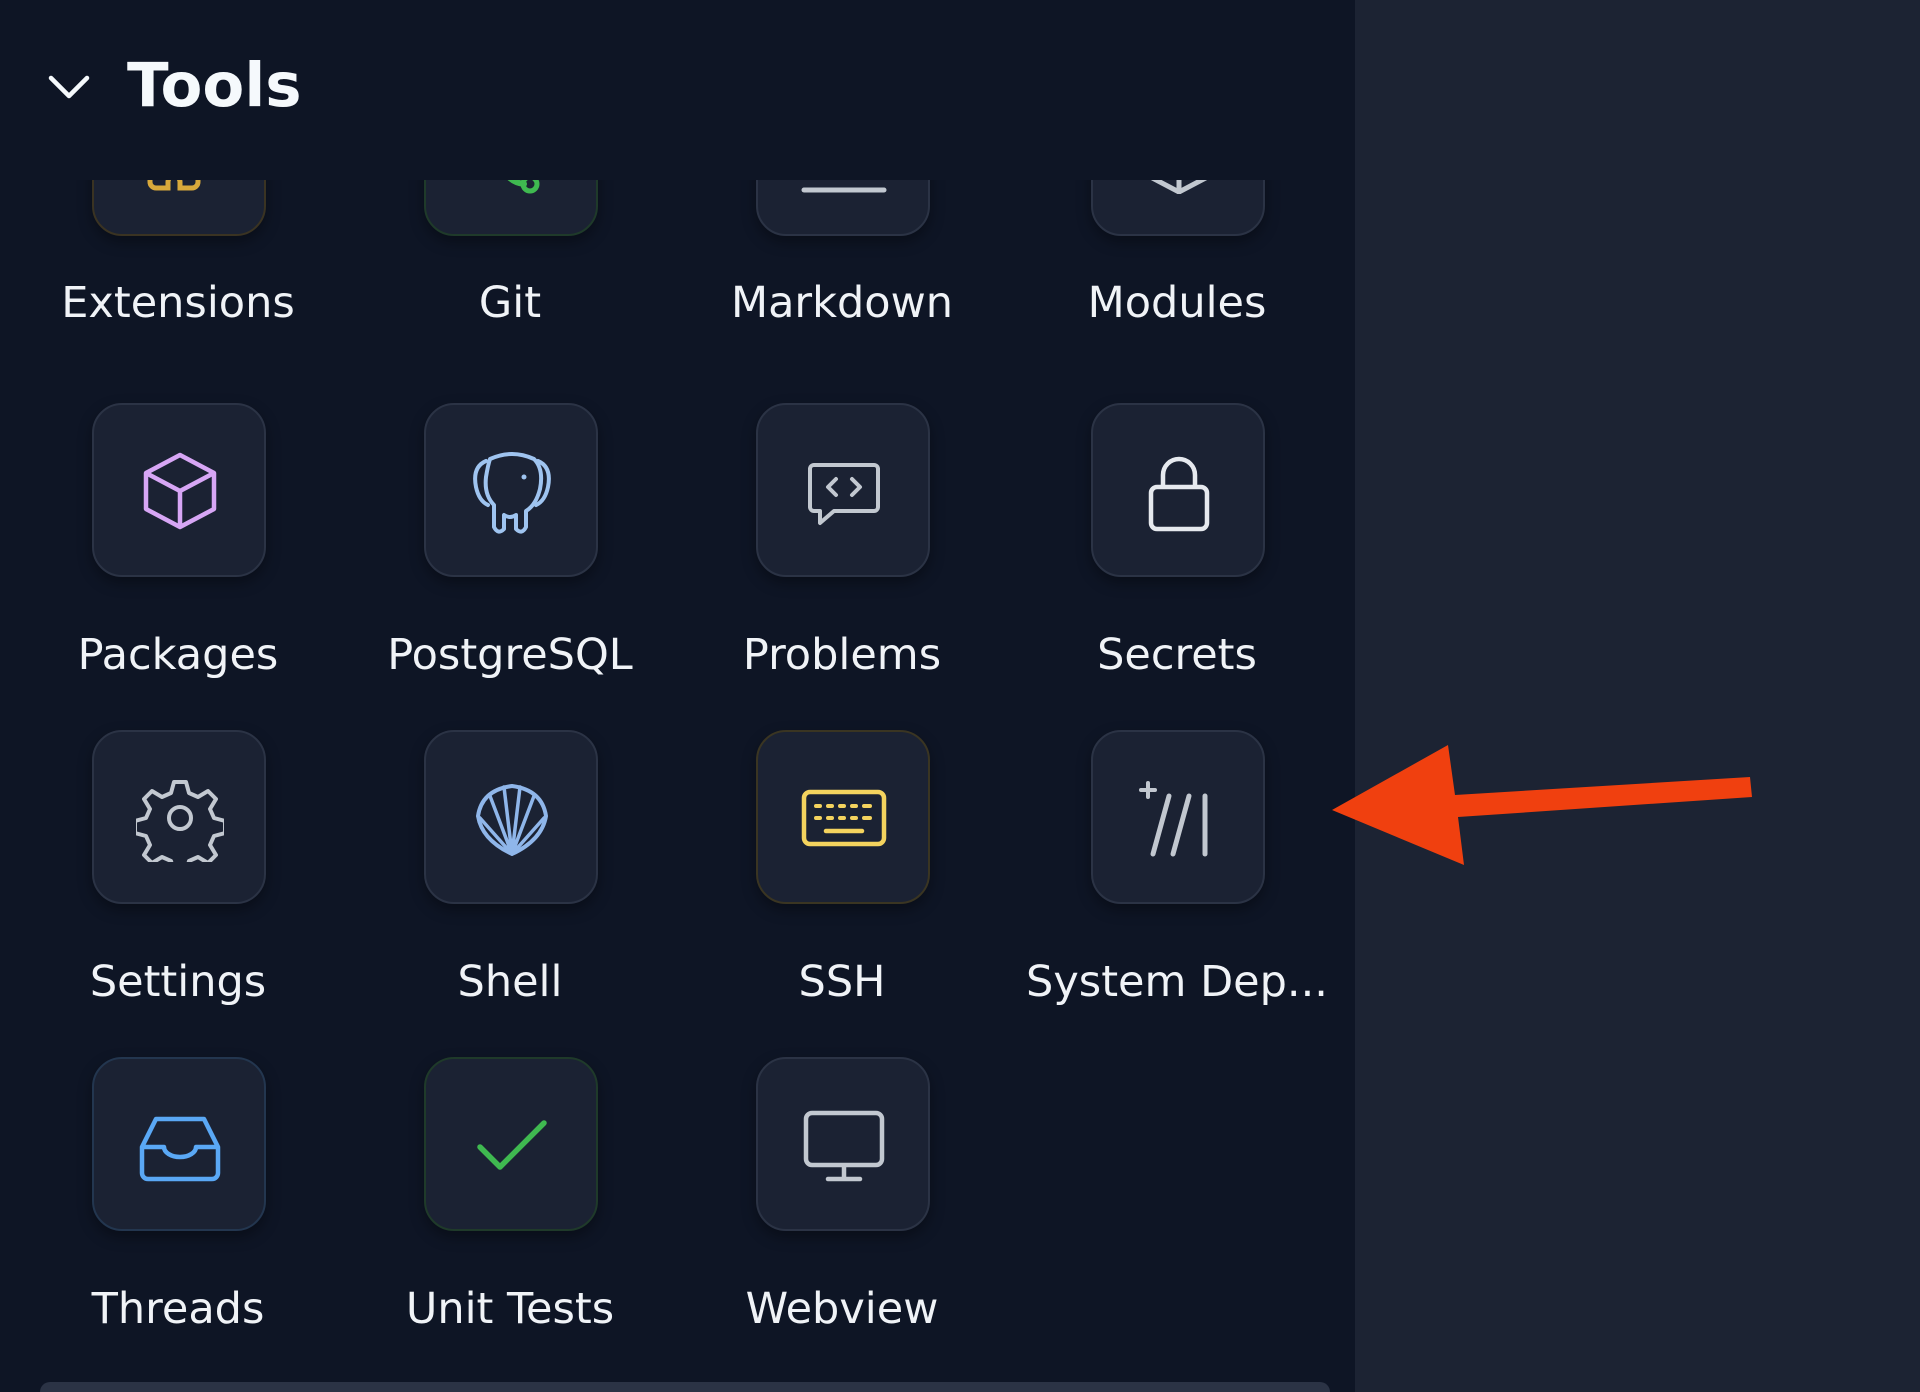  I want to click on extensions-icon, so click(174, 185).